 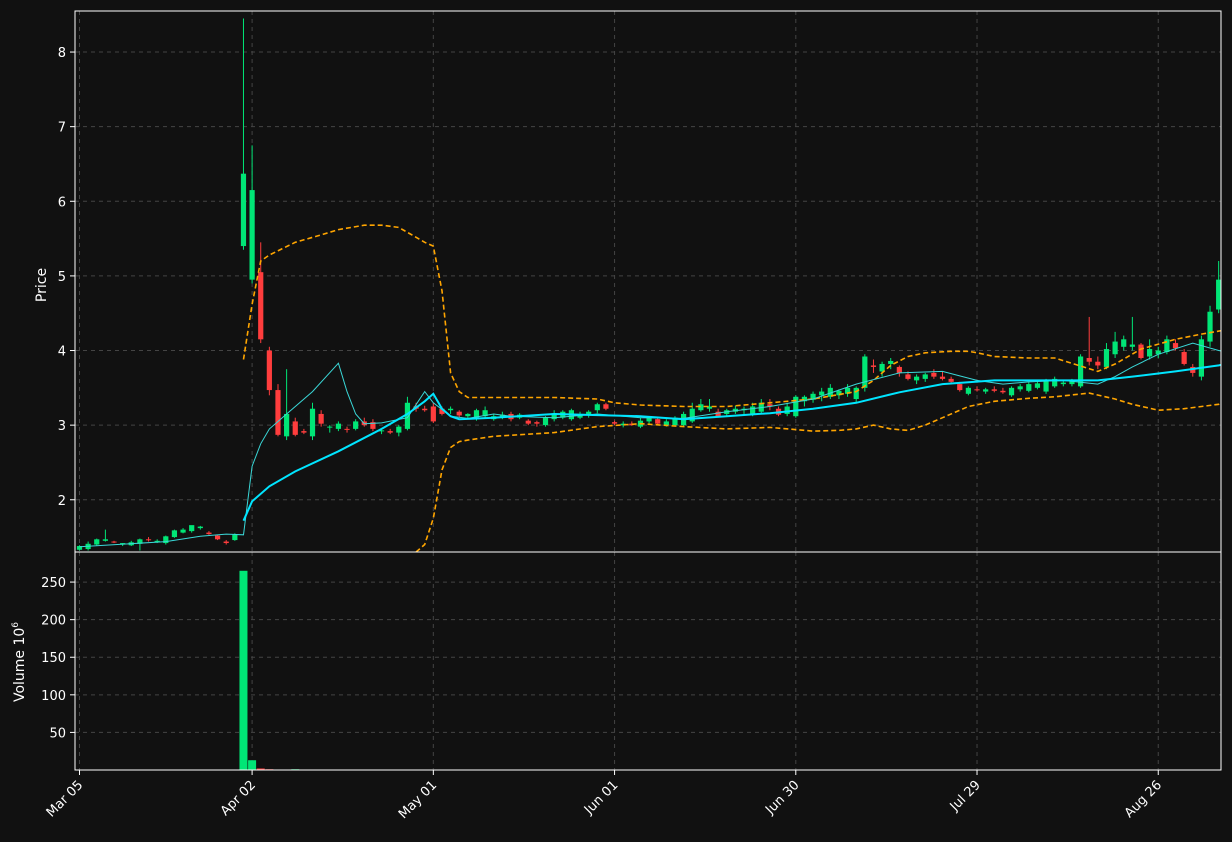 I want to click on price-y-tick-label: 4, so click(x=62, y=352).